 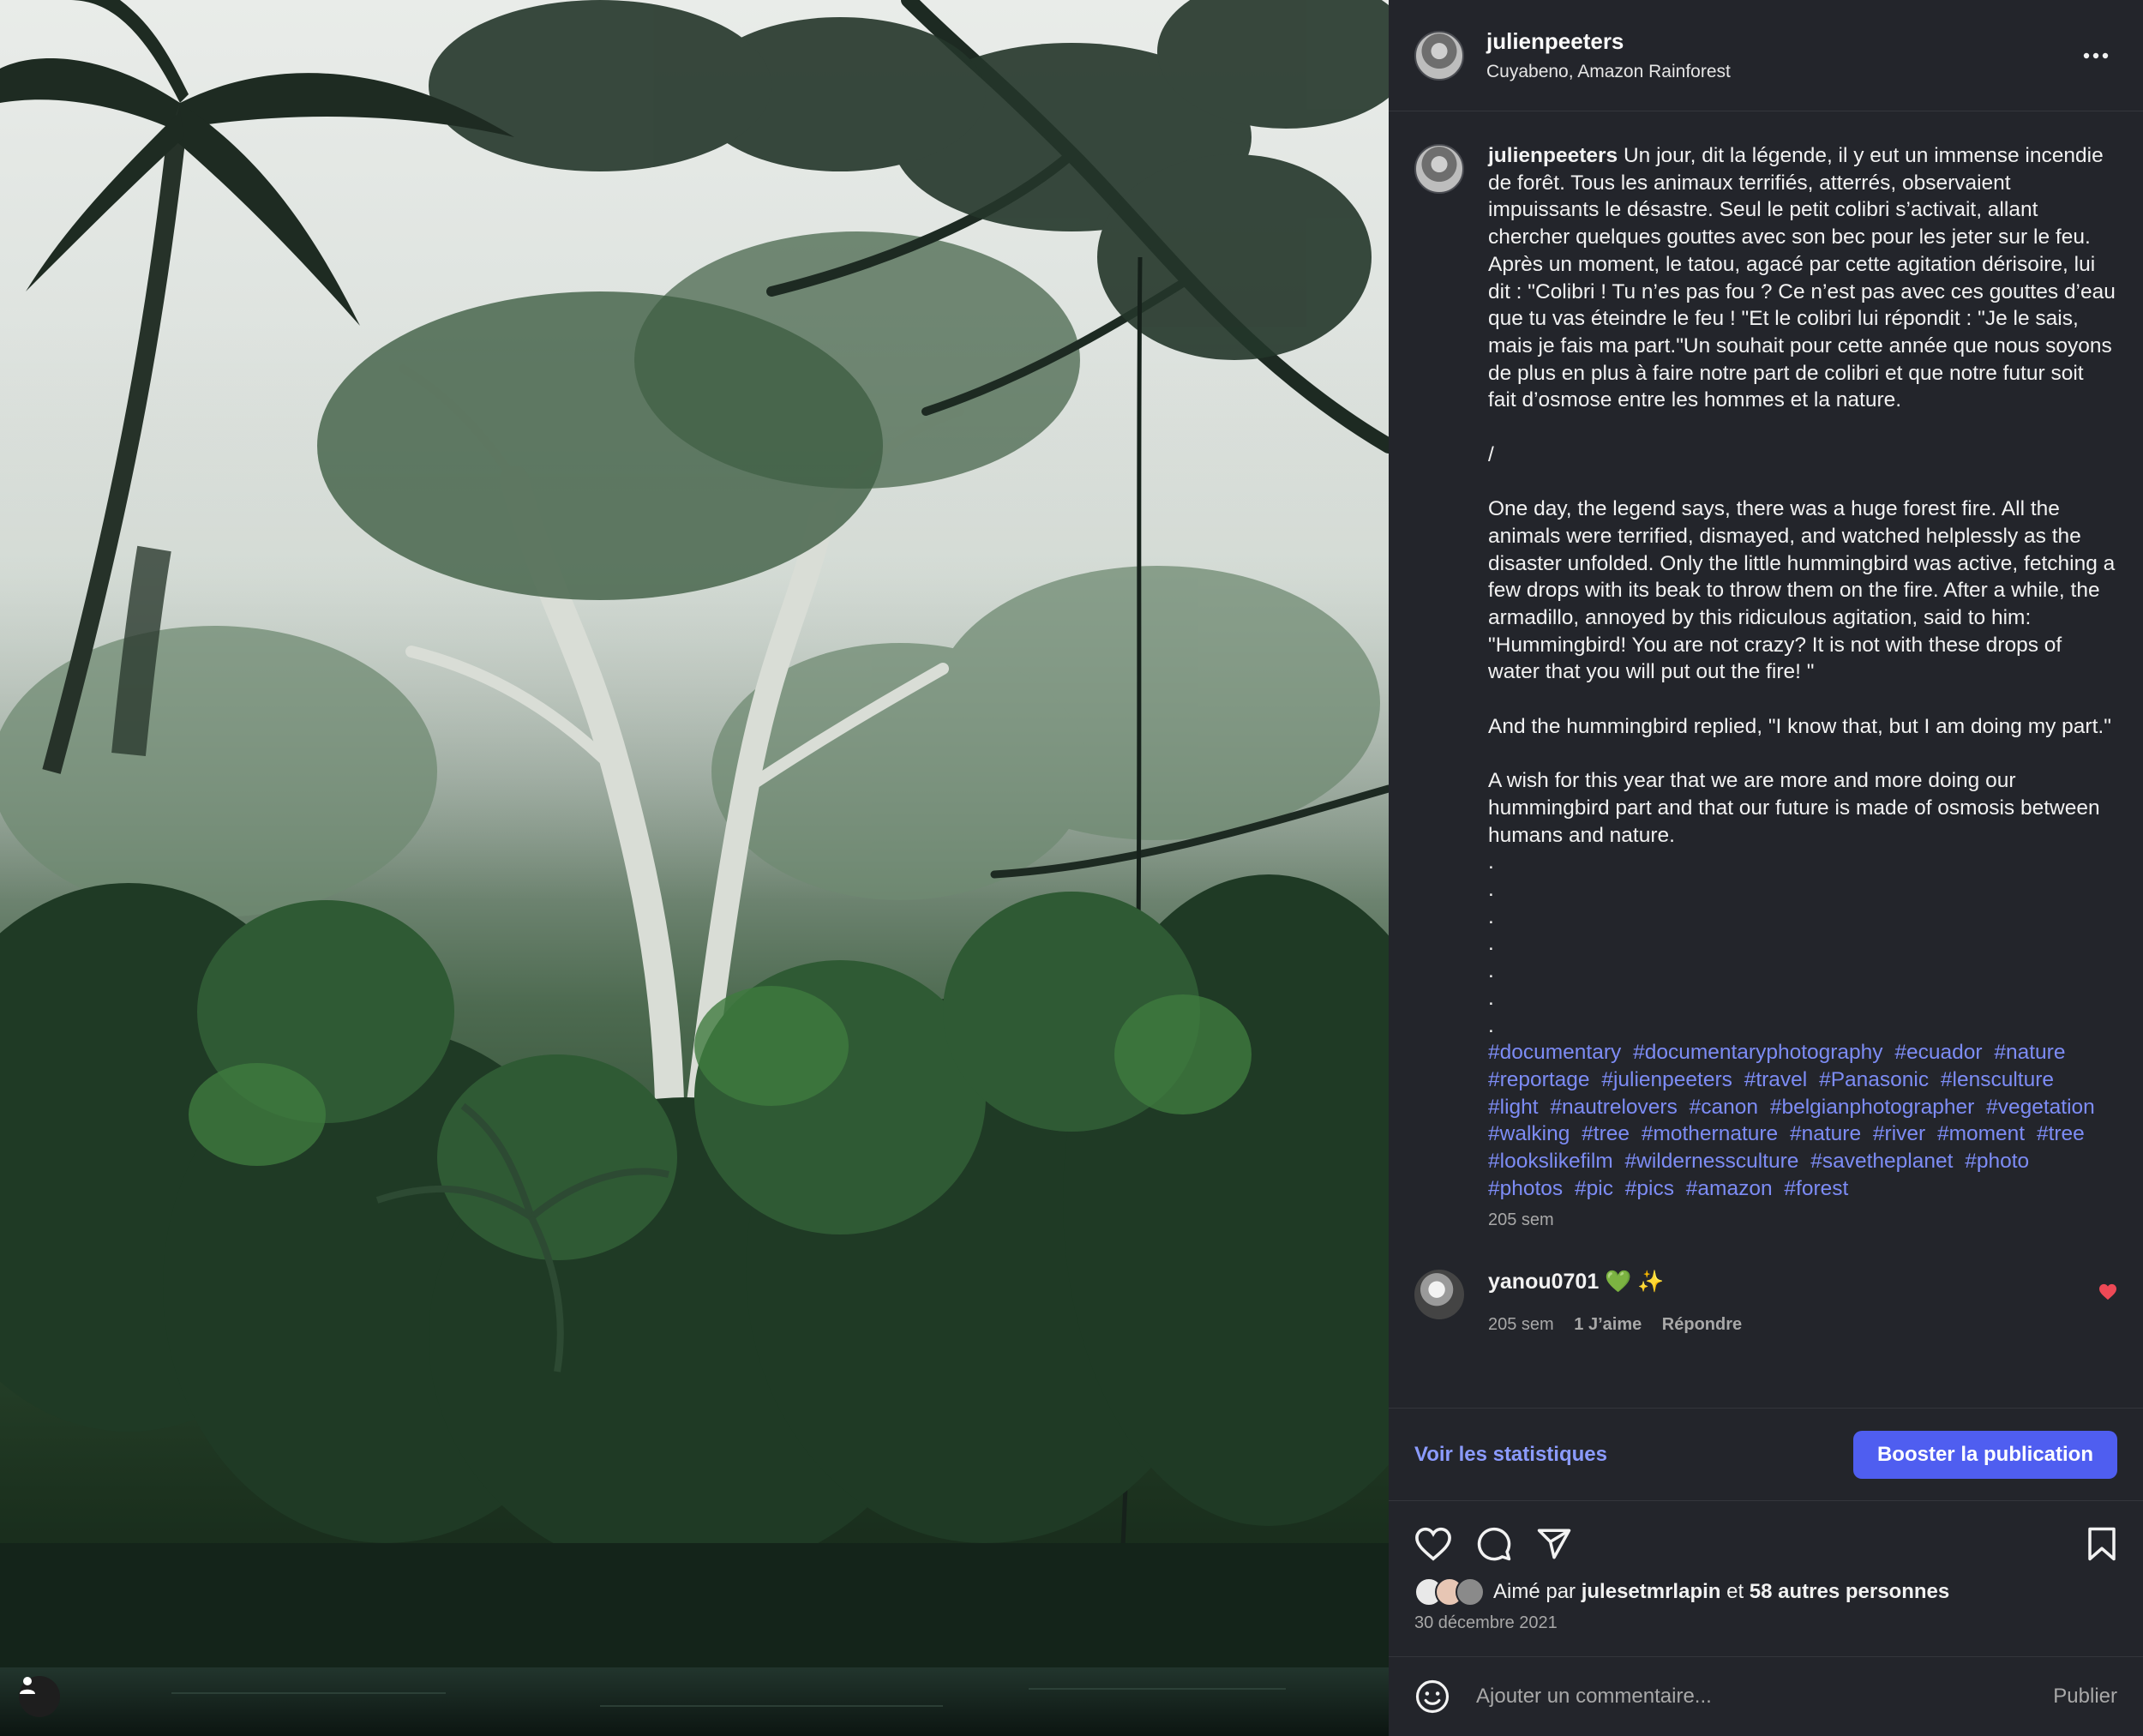 I want to click on heart-icon, so click(x=1433, y=1544).